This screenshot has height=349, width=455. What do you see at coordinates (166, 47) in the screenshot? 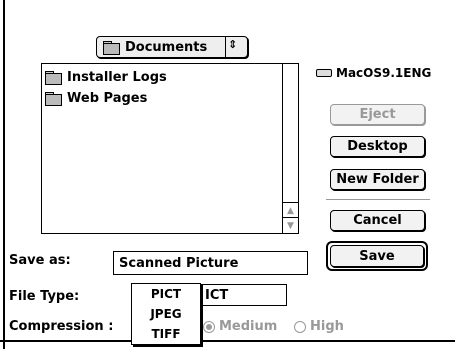
I see `folder-popup-label: Documents` at bounding box center [166, 47].